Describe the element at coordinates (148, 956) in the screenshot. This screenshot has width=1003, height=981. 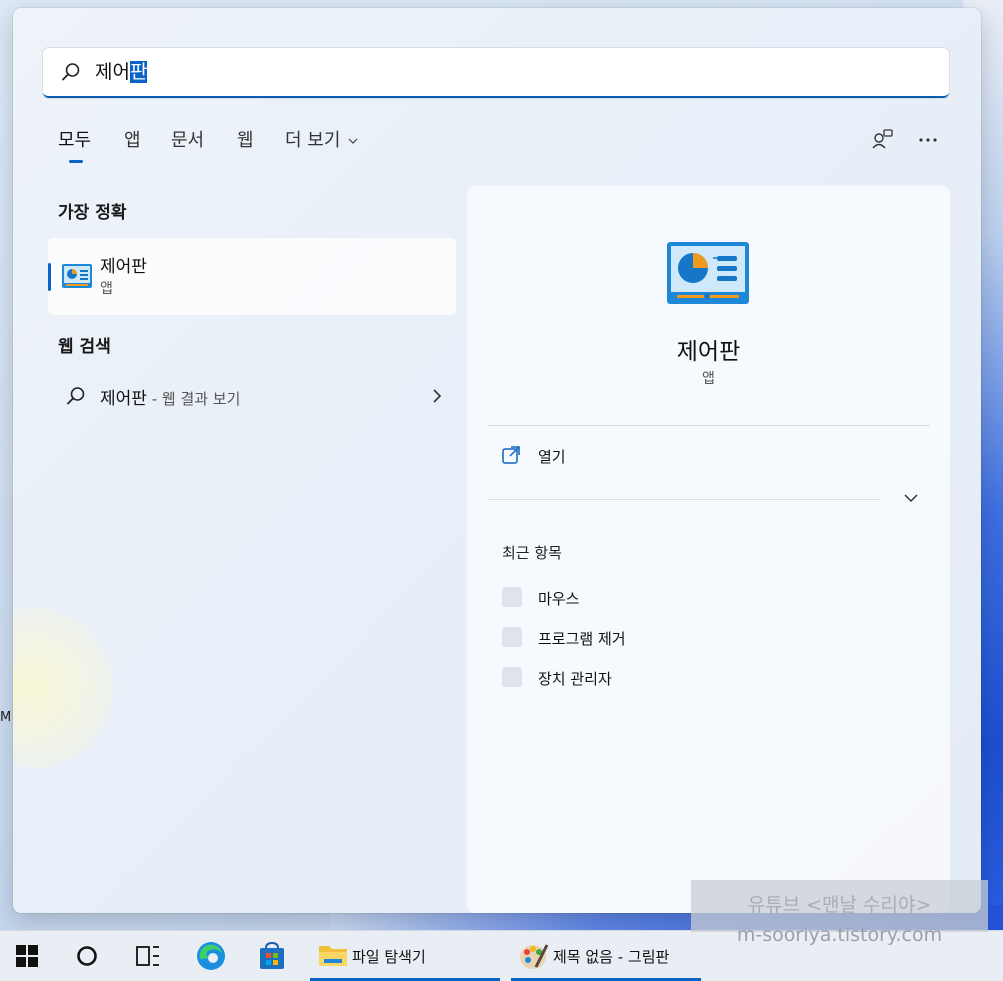
I see `task-view-icon` at that location.